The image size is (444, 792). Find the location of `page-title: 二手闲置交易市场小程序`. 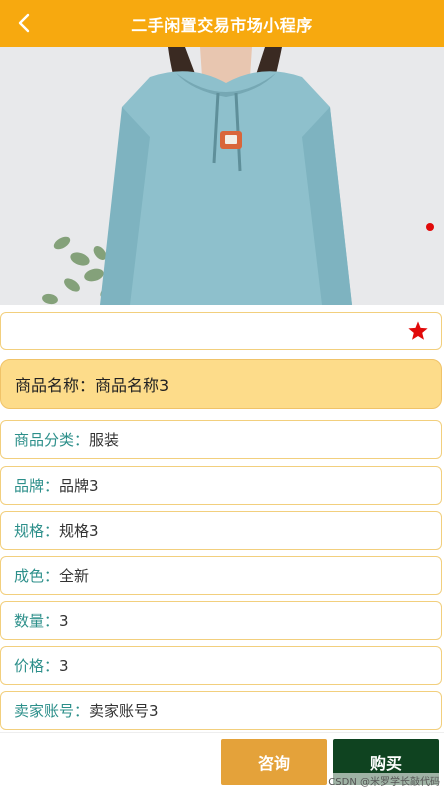

page-title: 二手闲置交易市场小程序 is located at coordinates (222, 25).